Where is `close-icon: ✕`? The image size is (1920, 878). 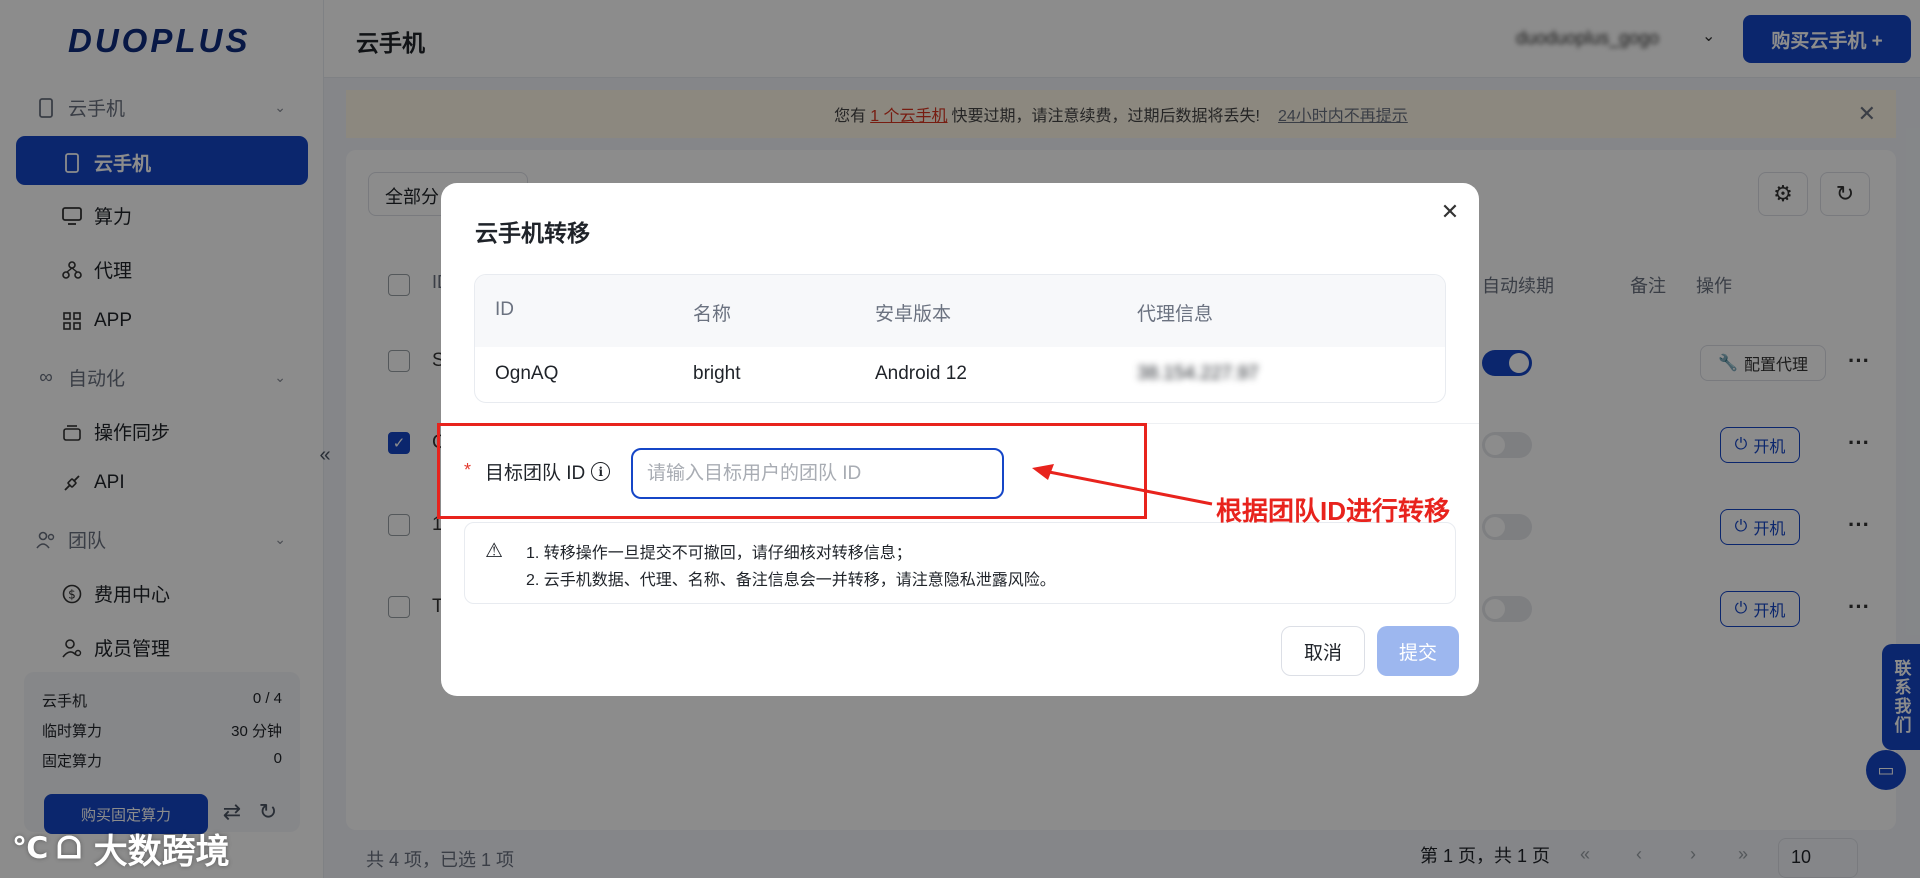
close-icon: ✕ is located at coordinates (1450, 212).